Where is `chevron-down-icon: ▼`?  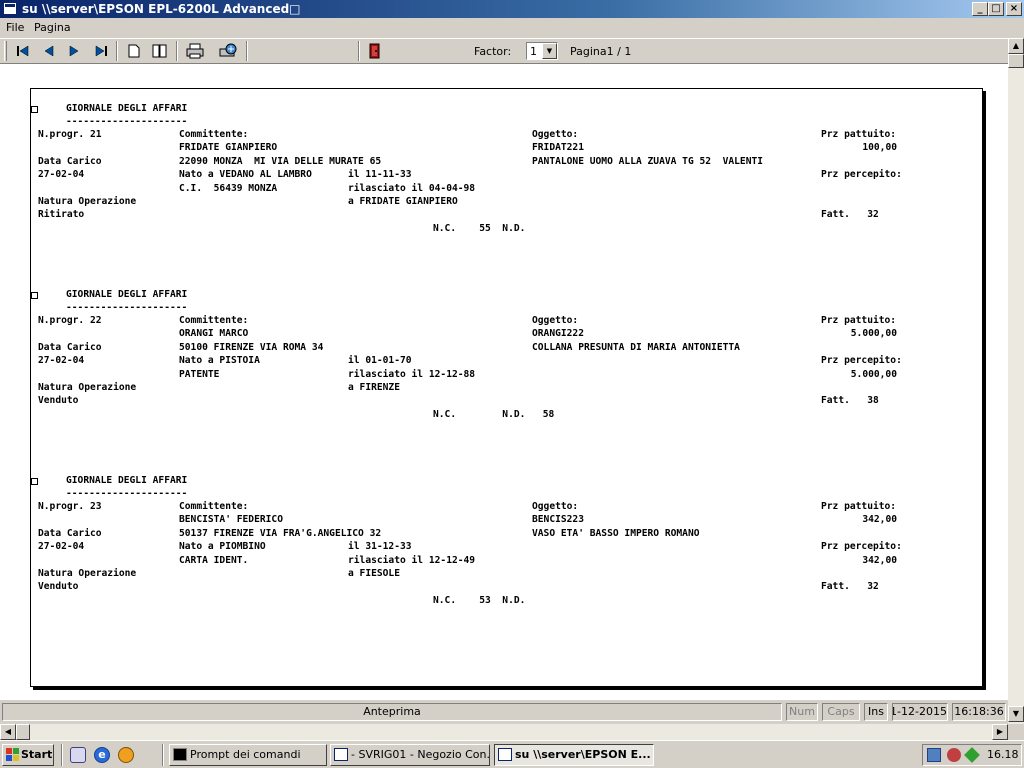
chevron-down-icon: ▼ is located at coordinates (549, 51).